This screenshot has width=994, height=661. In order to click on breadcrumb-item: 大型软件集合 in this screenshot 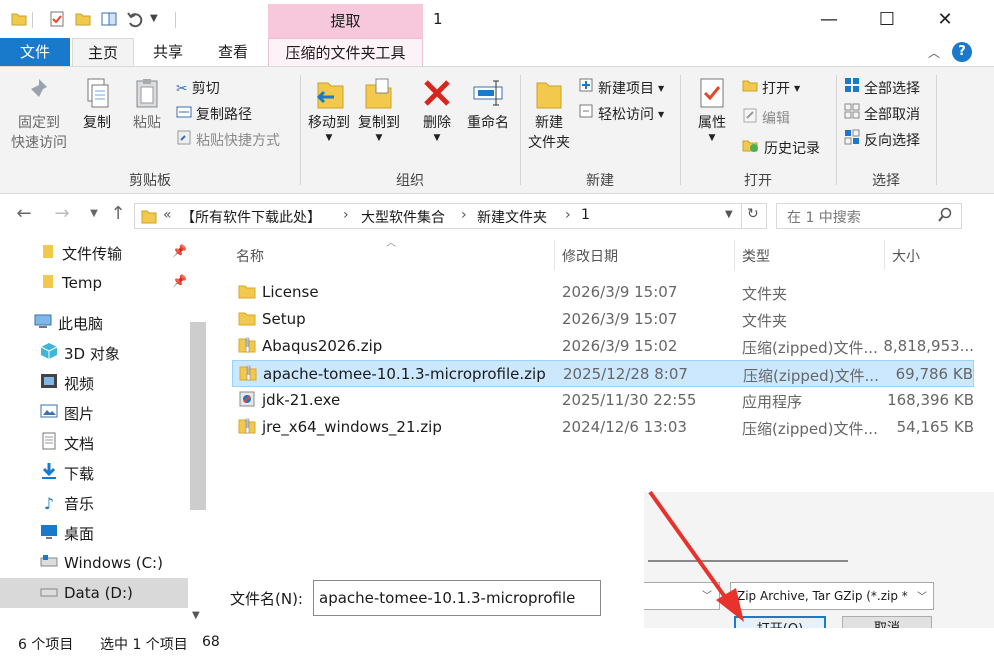, I will do `click(403, 217)`.